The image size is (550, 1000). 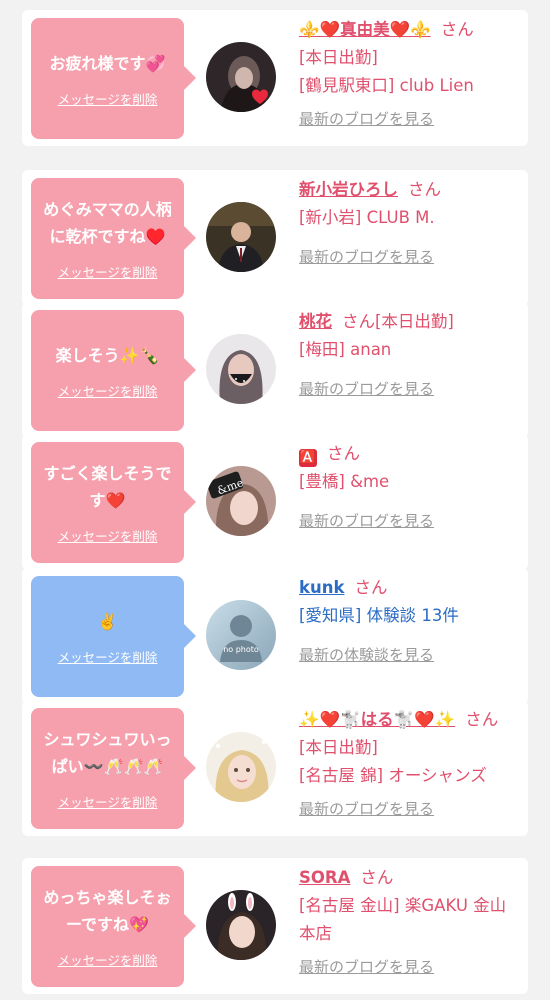 What do you see at coordinates (113, 78) in the screenshot?
I see `message-bubble: お疲れ様です💞 メッセージを削除` at bounding box center [113, 78].